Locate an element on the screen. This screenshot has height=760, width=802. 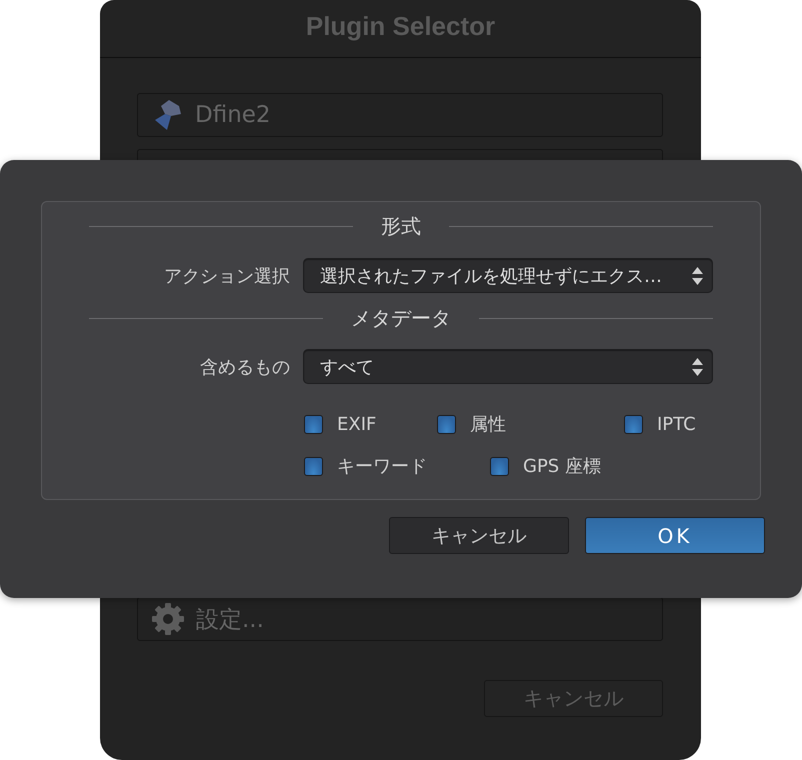
gear-icon is located at coordinates (168, 619).